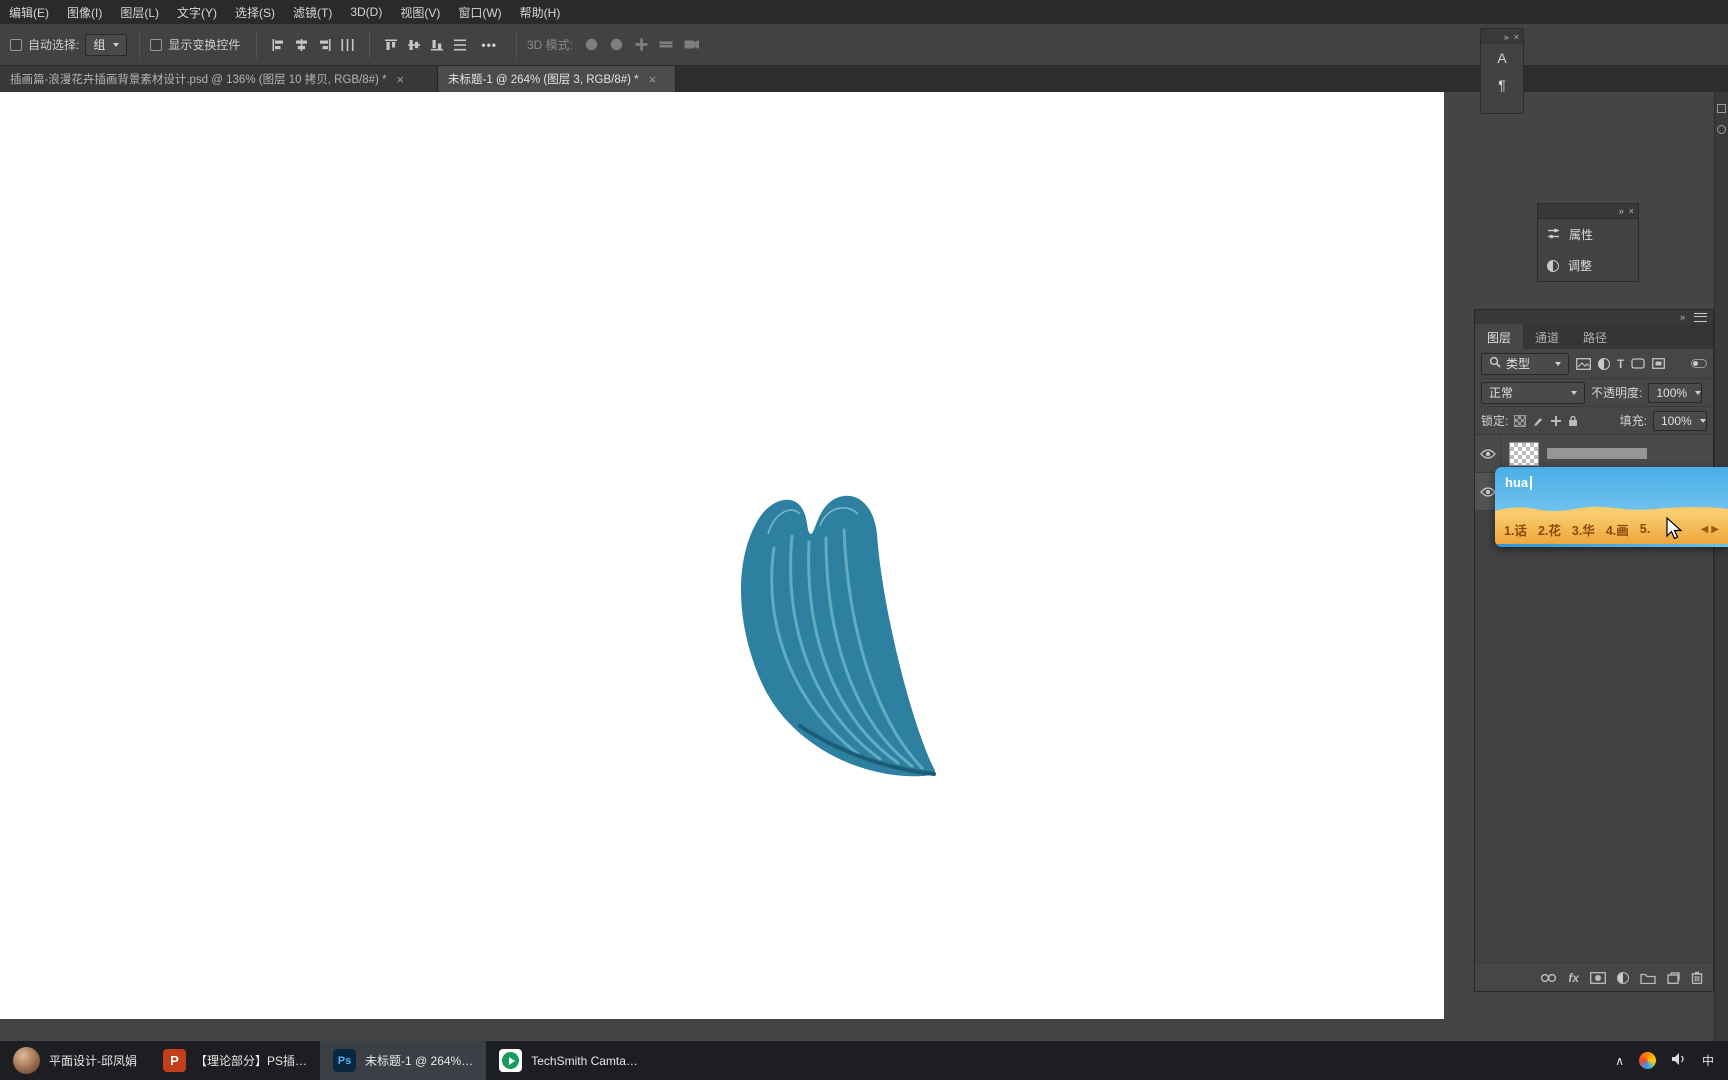  What do you see at coordinates (197, 12) in the screenshot?
I see `menu-type: 文字(Y)` at bounding box center [197, 12].